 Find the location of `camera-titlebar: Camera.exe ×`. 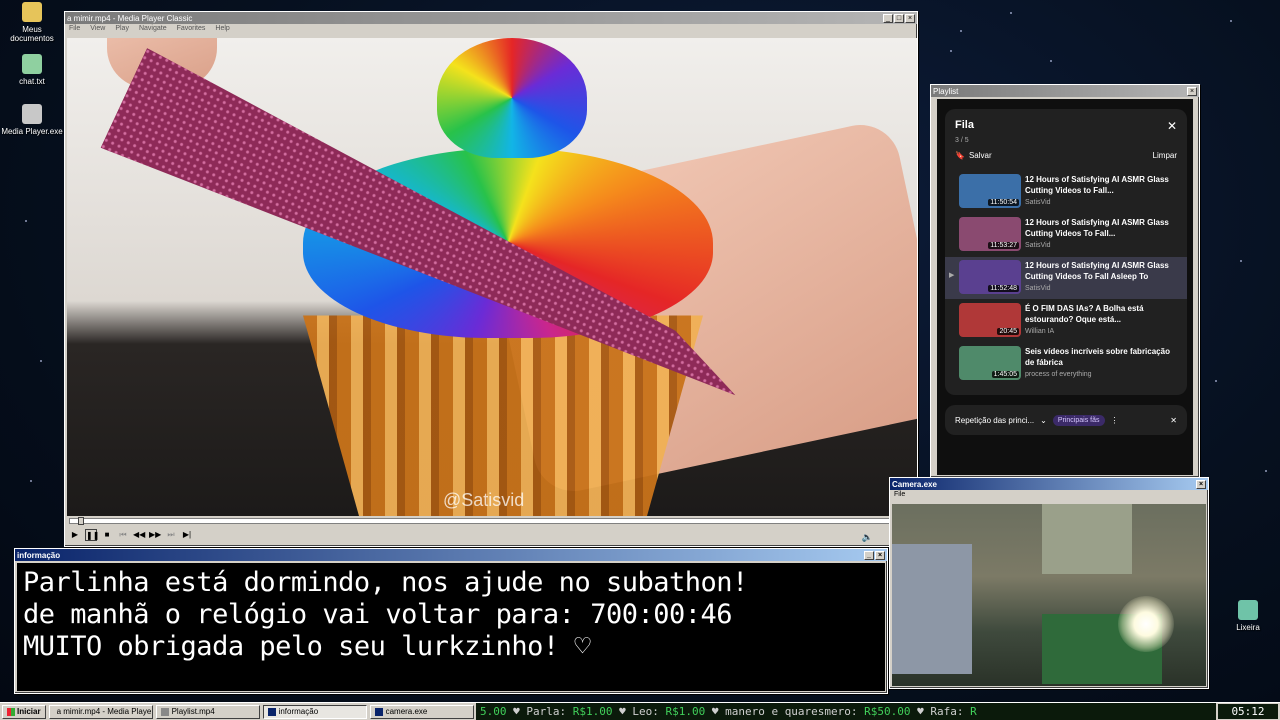

camera-titlebar: Camera.exe × is located at coordinates (1049, 484).